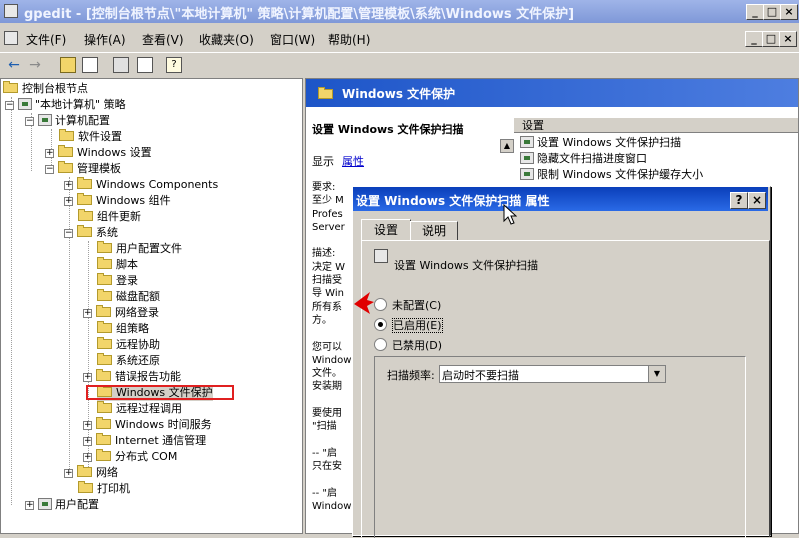 The height and width of the screenshot is (538, 799). What do you see at coordinates (109, 217) in the screenshot?
I see `tree-component-update: 组件更新` at bounding box center [109, 217].